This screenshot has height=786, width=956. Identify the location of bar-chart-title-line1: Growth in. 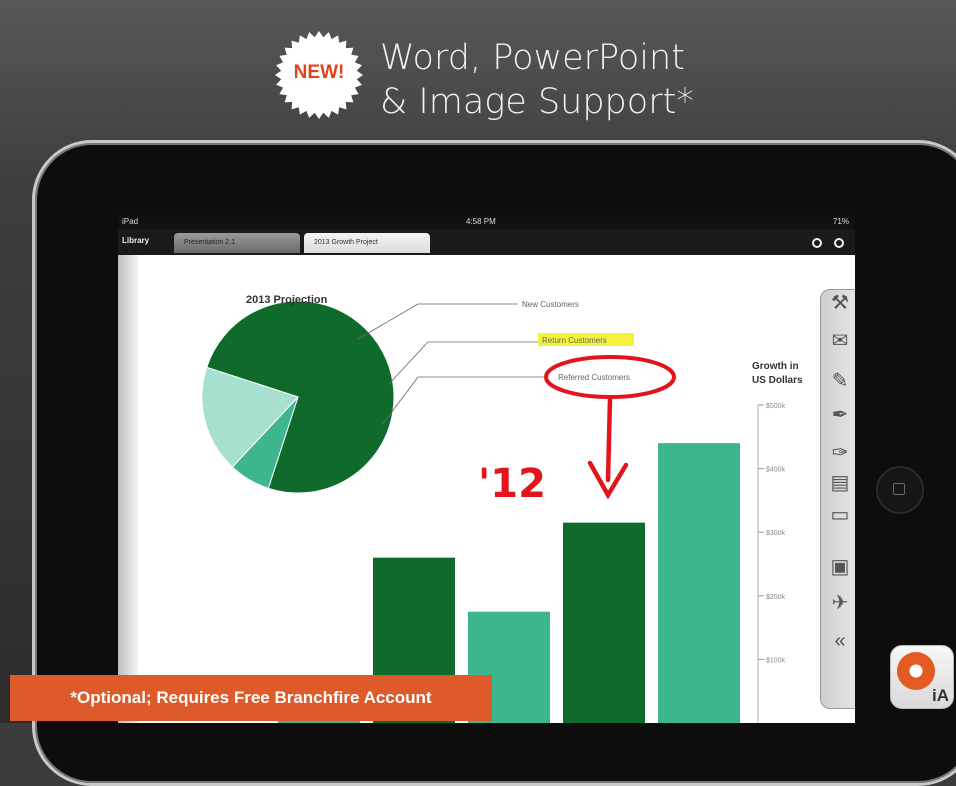
(775, 366).